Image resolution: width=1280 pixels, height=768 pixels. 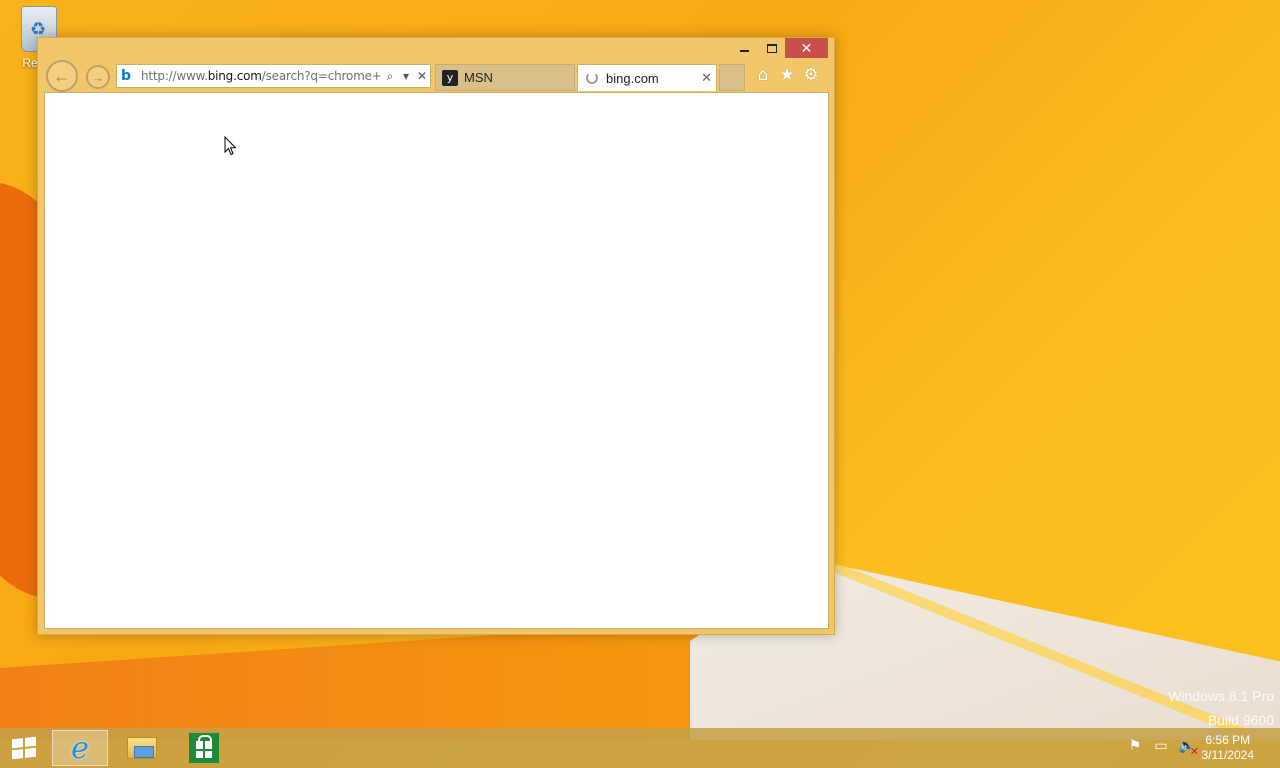 I want to click on system-tray: ⚑ ▭ 🔈 ✕, so click(x=1162, y=748).